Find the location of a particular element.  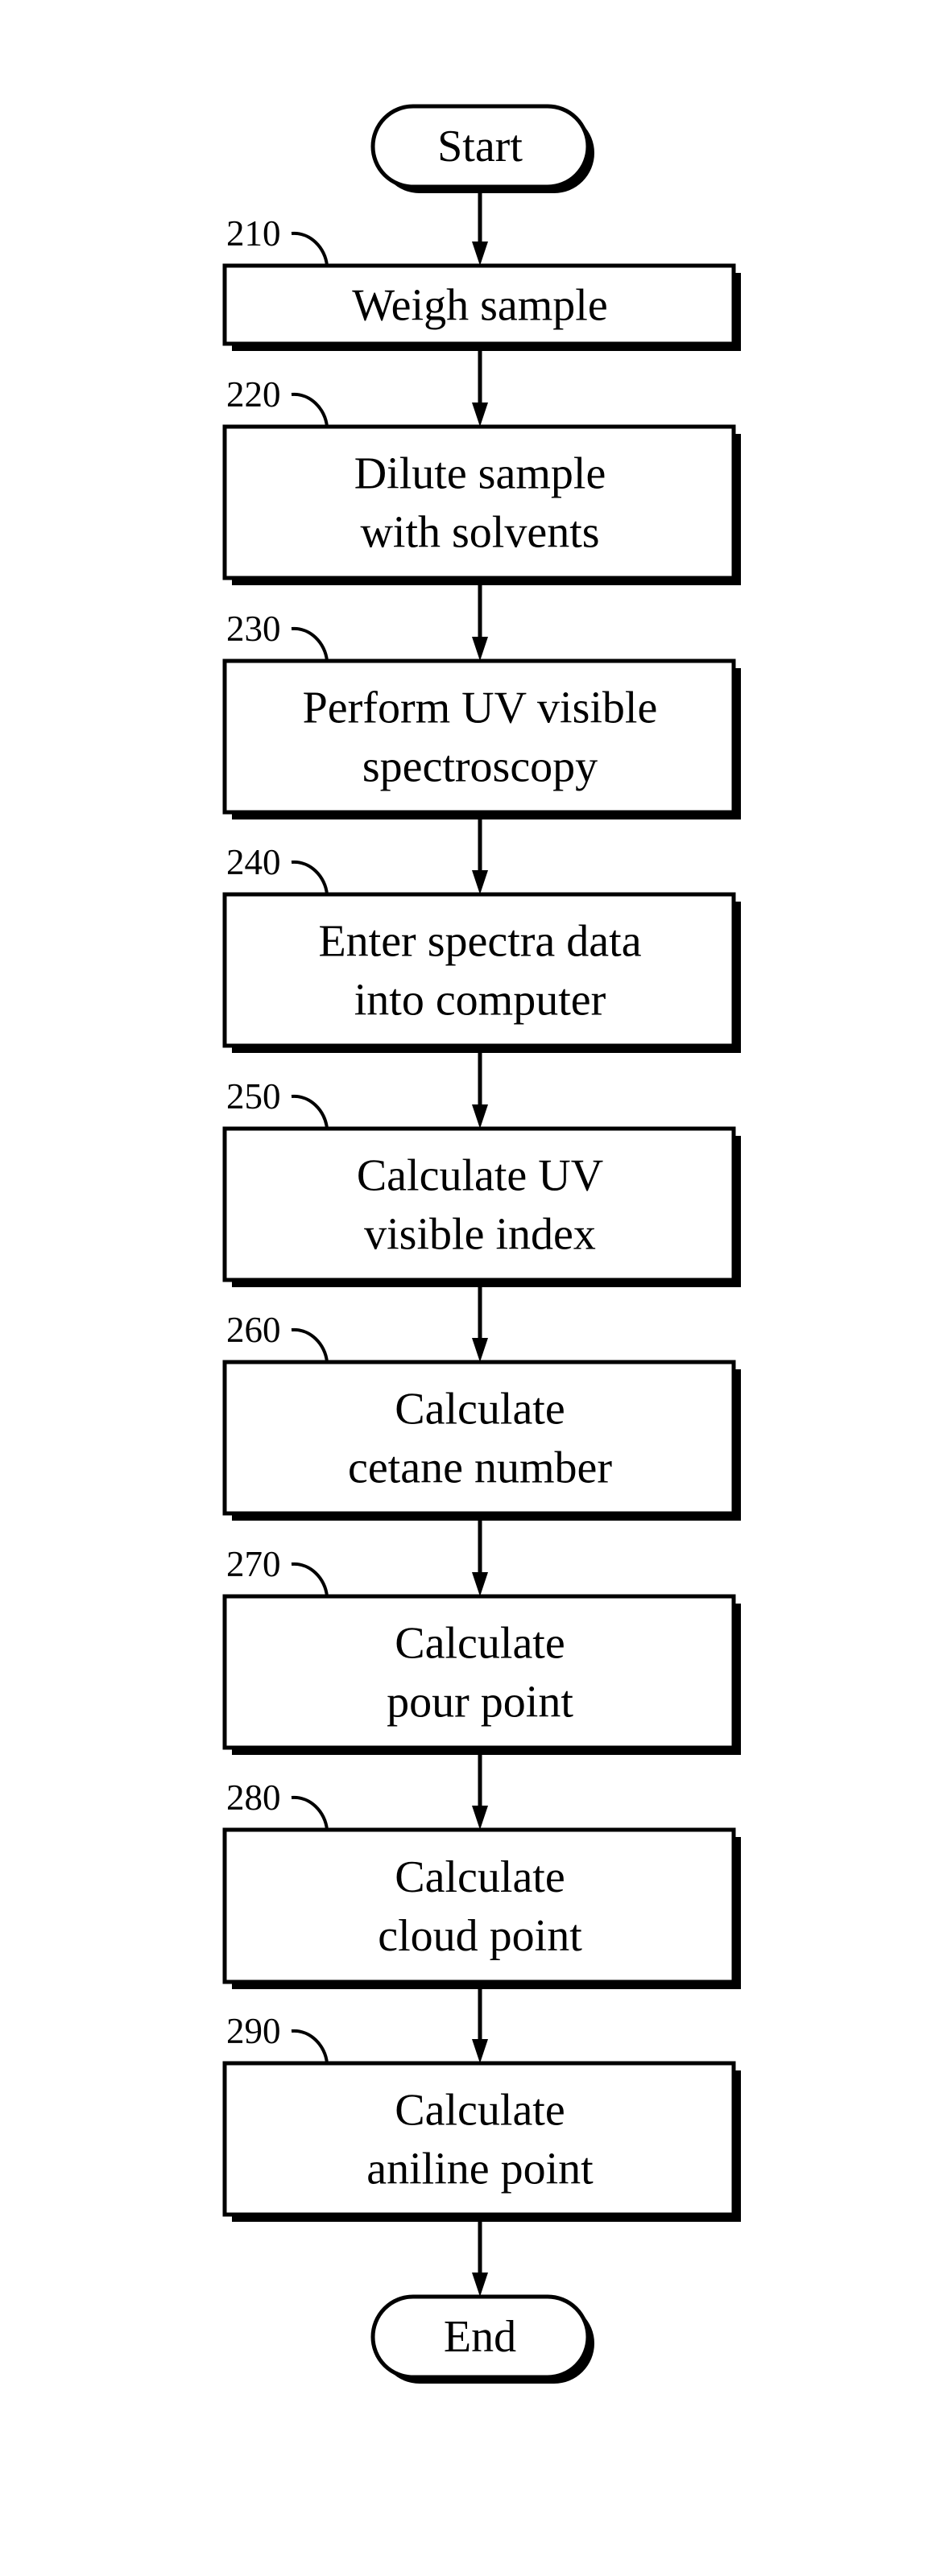

process-step-210: Weigh sample 210 is located at coordinates (481, 282).